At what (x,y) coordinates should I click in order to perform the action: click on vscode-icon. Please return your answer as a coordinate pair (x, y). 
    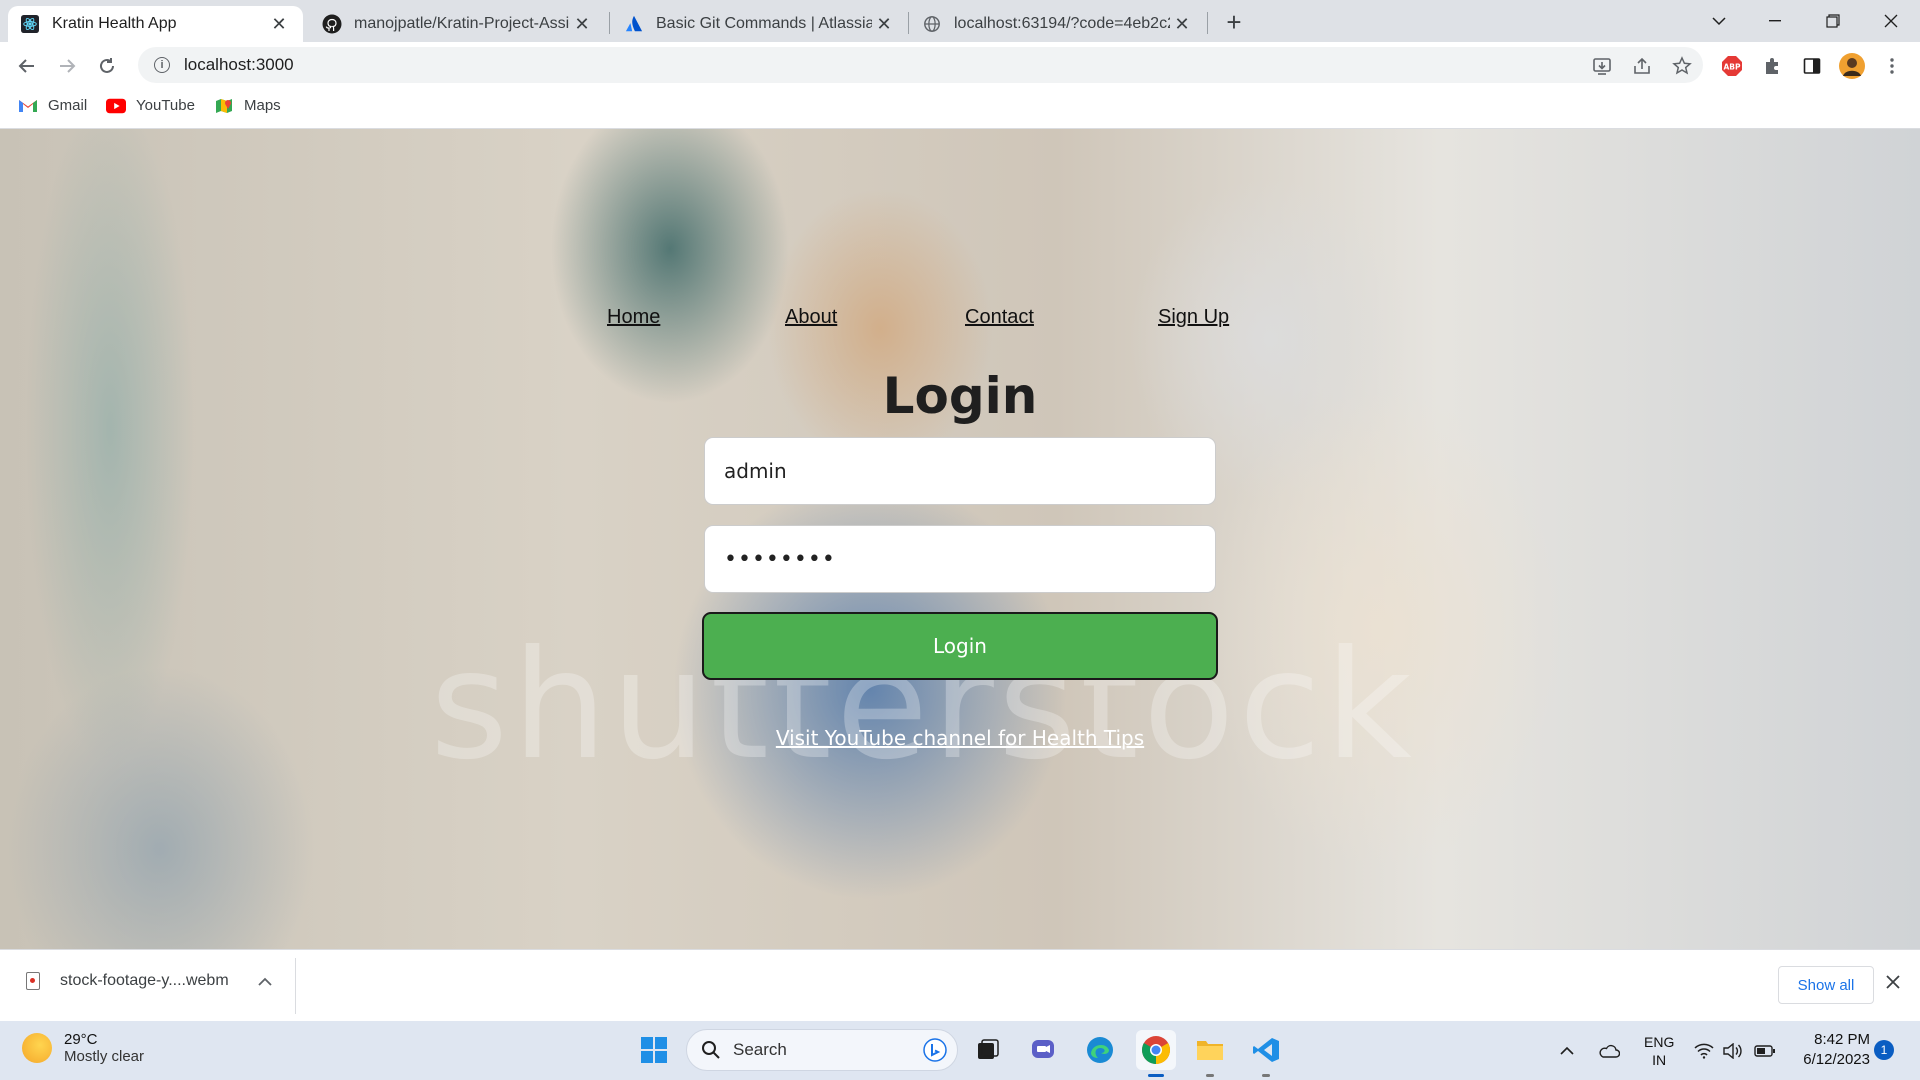
    Looking at the image, I should click on (1266, 1053).